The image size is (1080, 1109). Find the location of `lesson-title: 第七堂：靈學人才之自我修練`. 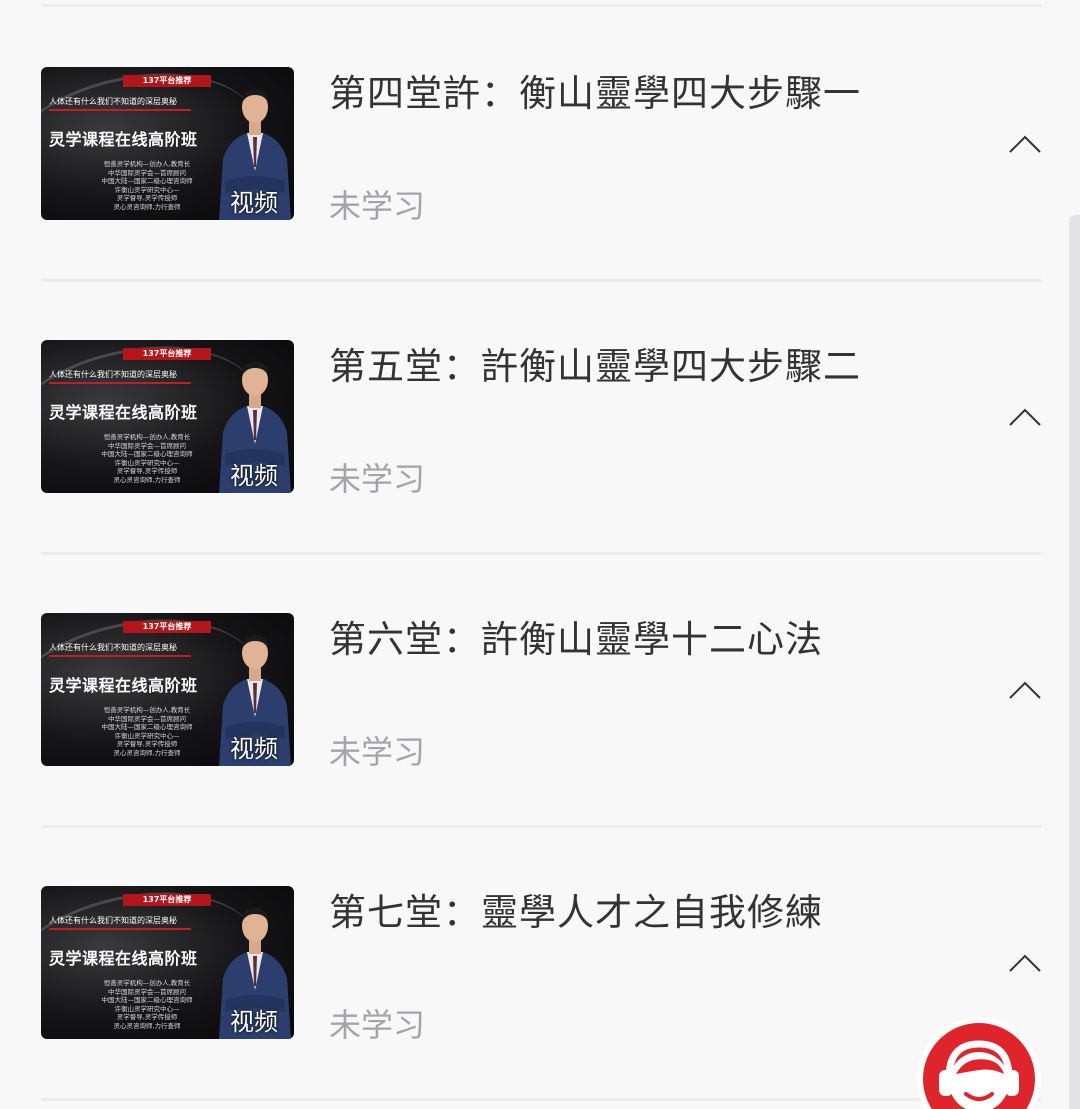

lesson-title: 第七堂：靈學人才之自我修練 is located at coordinates (599, 912).